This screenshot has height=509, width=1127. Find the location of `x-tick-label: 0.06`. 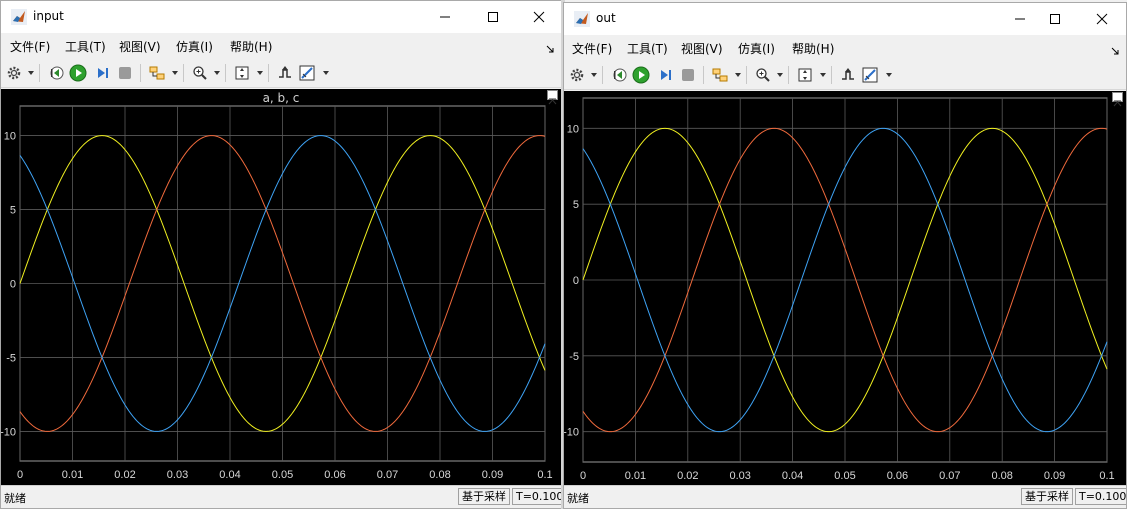

x-tick-label: 0.06 is located at coordinates (897, 476).